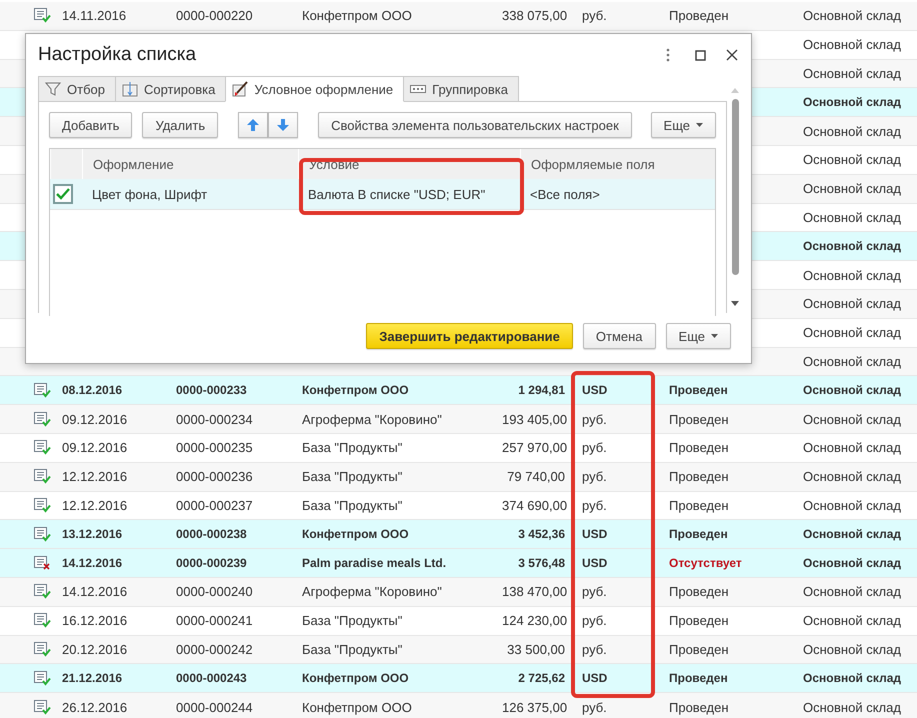 The height and width of the screenshot is (718, 917). I want to click on move-up-button, so click(253, 125).